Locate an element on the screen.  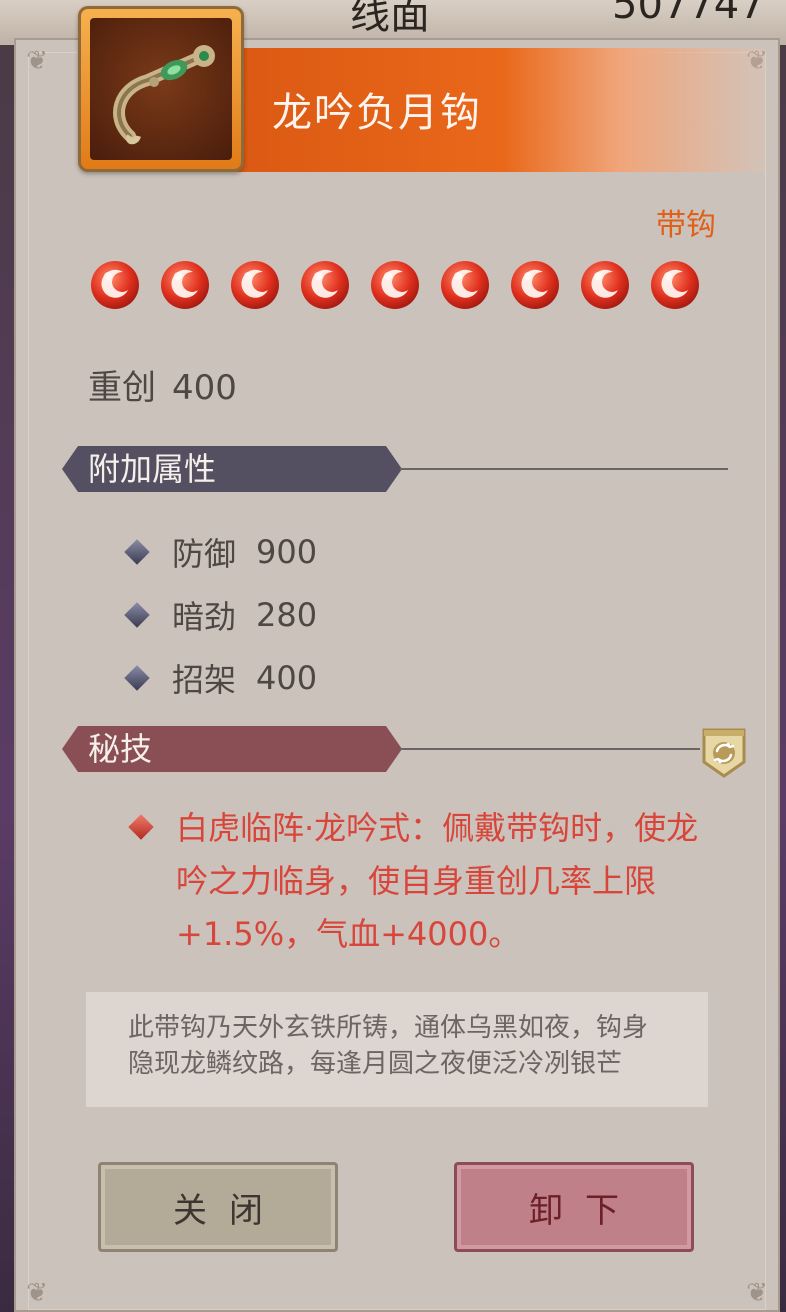
secret-skill-section-header: 秘技 is located at coordinates (232, 749).